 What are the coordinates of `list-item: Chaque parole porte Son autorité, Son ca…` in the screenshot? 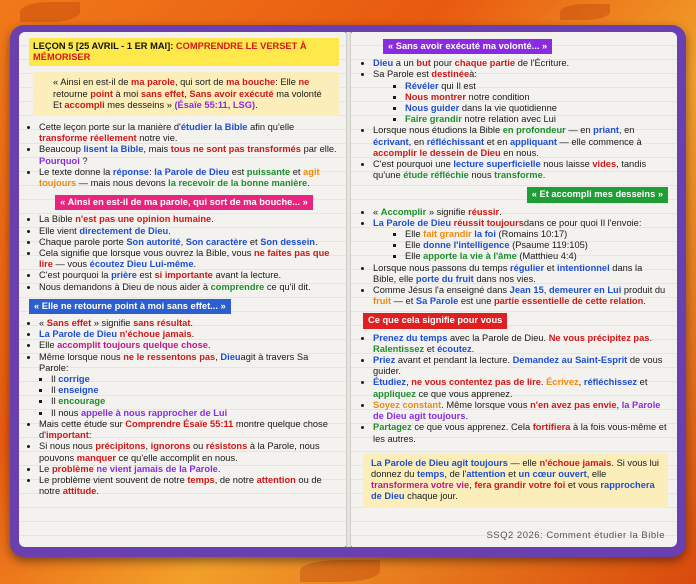 It's located at (189, 242).